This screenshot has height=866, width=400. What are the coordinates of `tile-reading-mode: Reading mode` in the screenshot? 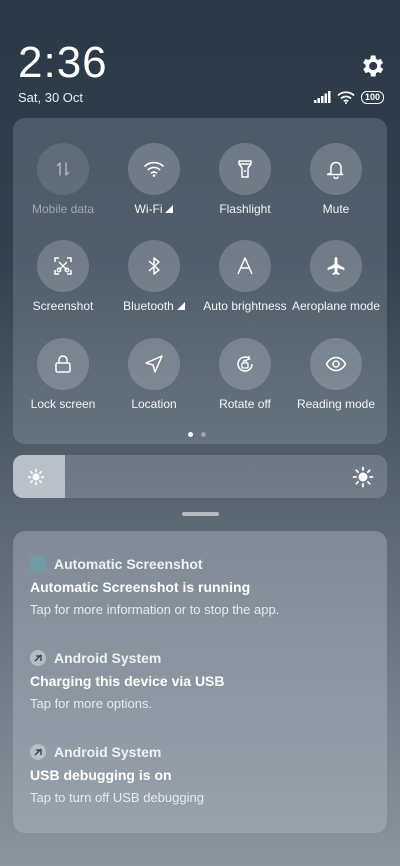 It's located at (336, 383).